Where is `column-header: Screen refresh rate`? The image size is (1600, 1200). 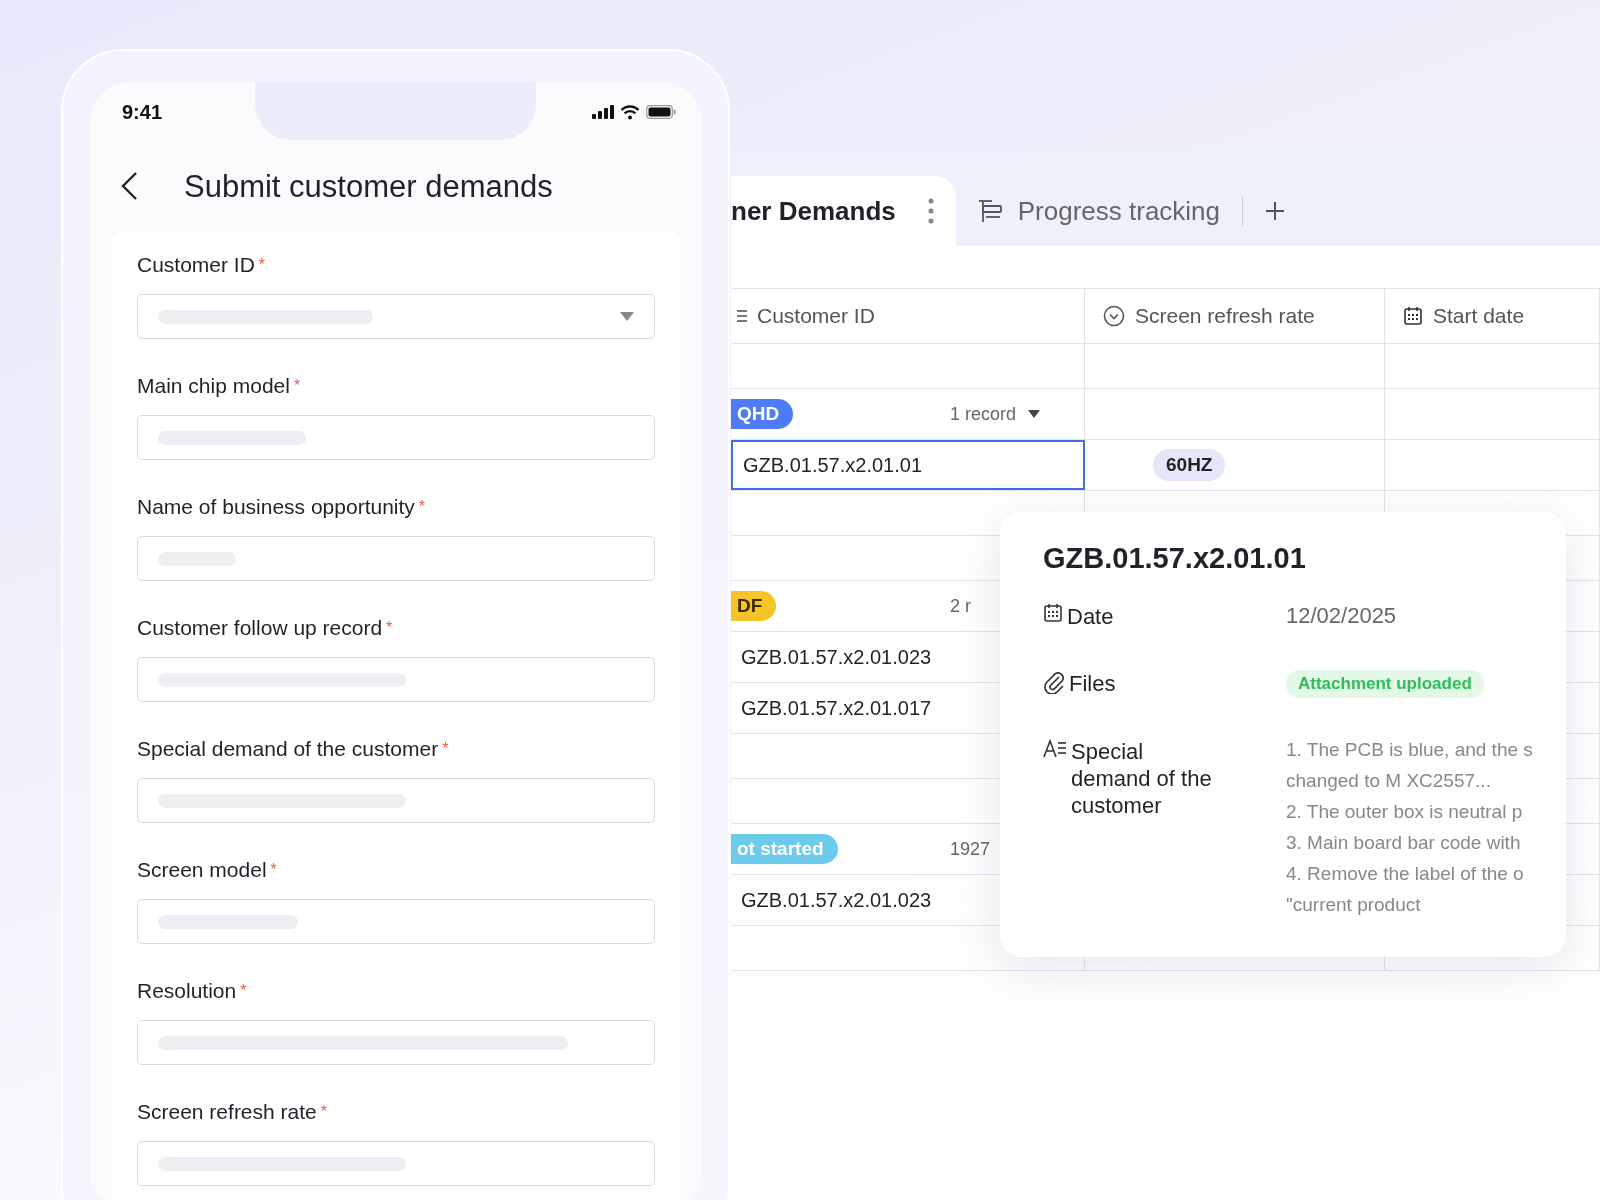
column-header: Screen refresh rate is located at coordinates (1225, 316).